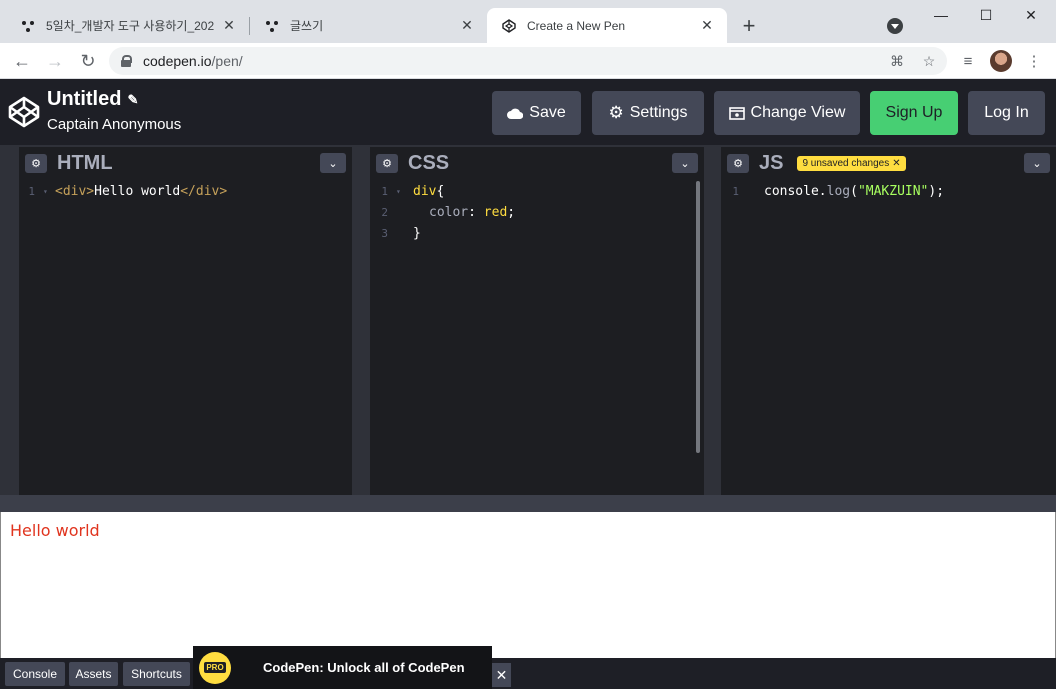  What do you see at coordinates (895, 26) in the screenshot?
I see `tab-search-icon` at bounding box center [895, 26].